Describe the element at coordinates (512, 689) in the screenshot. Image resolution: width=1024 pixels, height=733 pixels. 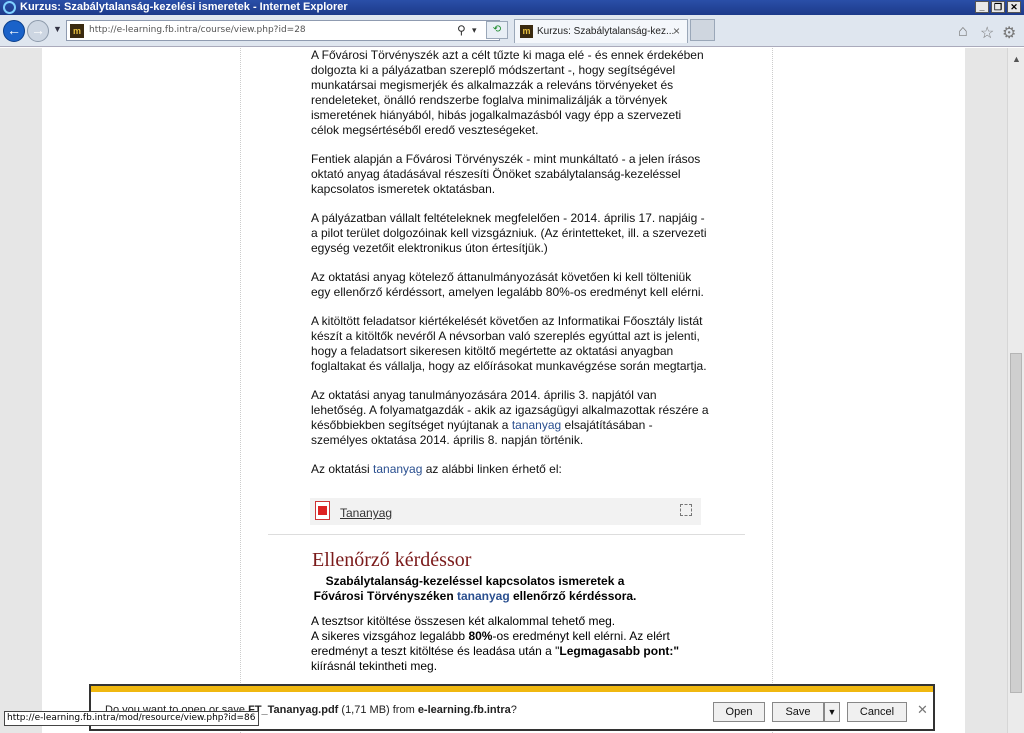
I see `notification-accent` at that location.